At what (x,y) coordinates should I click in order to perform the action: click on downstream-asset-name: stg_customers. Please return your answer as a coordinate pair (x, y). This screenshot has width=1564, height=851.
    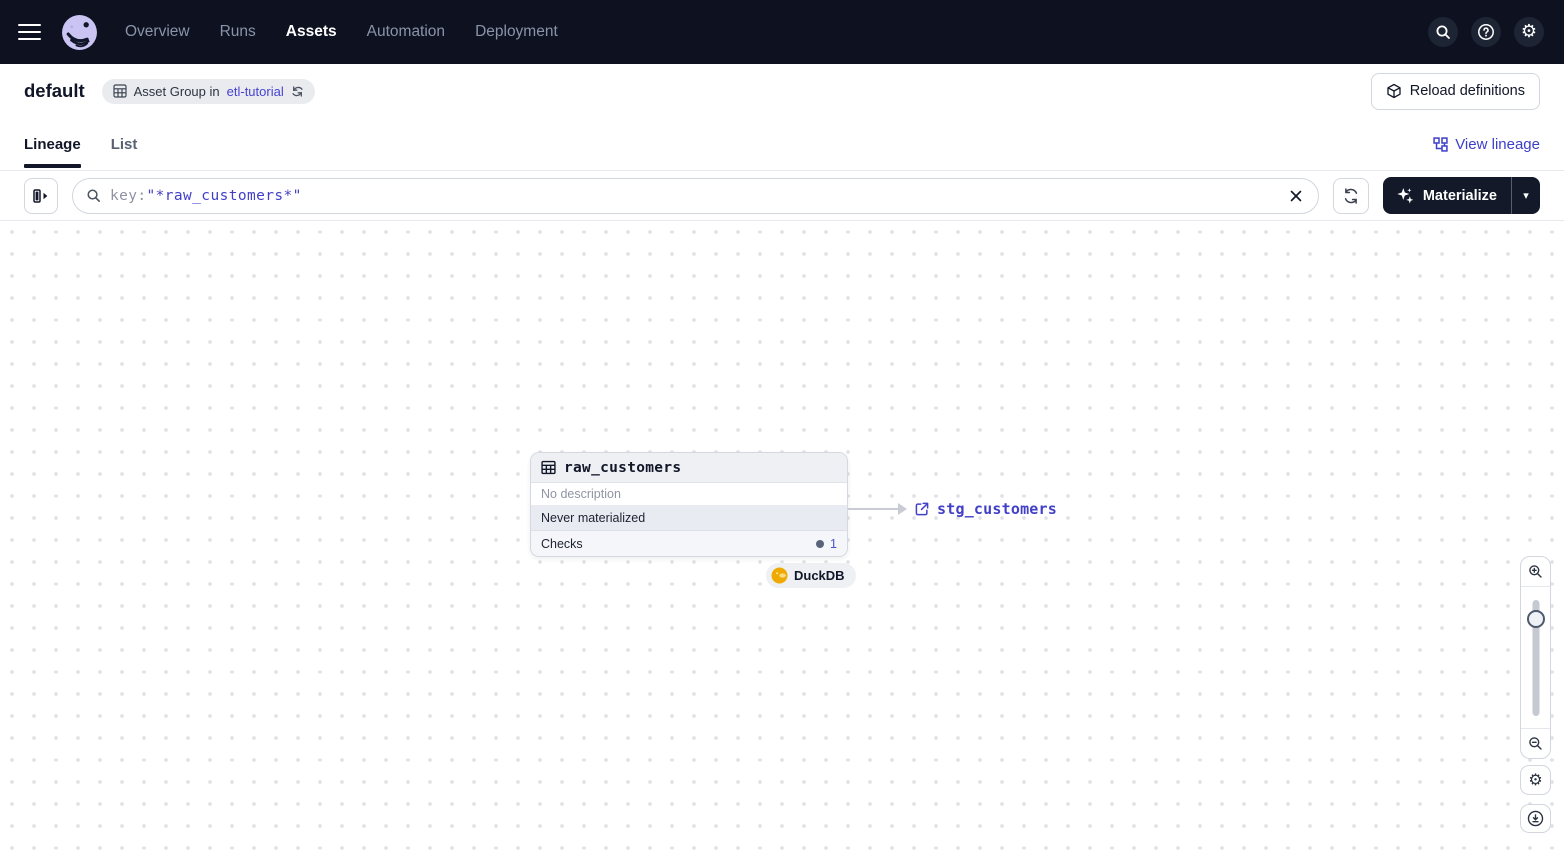
    Looking at the image, I should click on (997, 509).